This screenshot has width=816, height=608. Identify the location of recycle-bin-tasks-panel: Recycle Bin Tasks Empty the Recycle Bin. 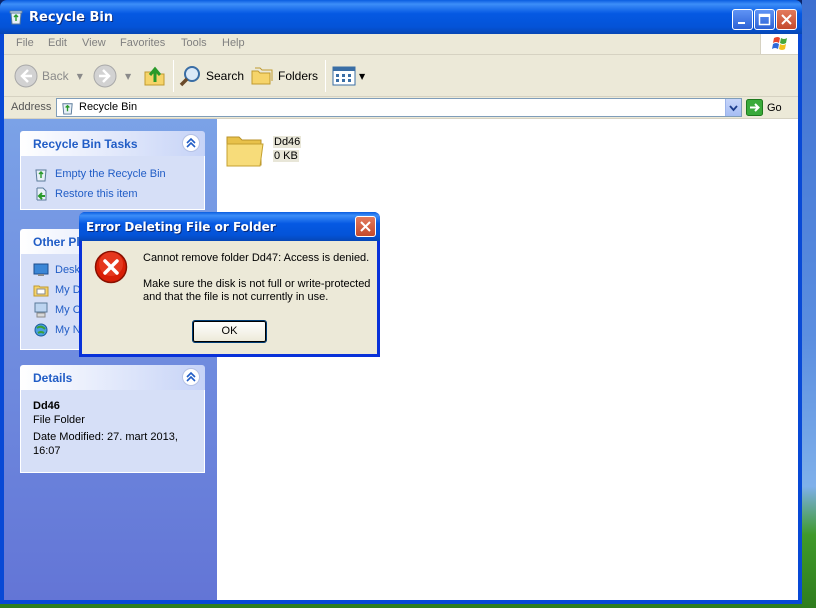
(112, 170).